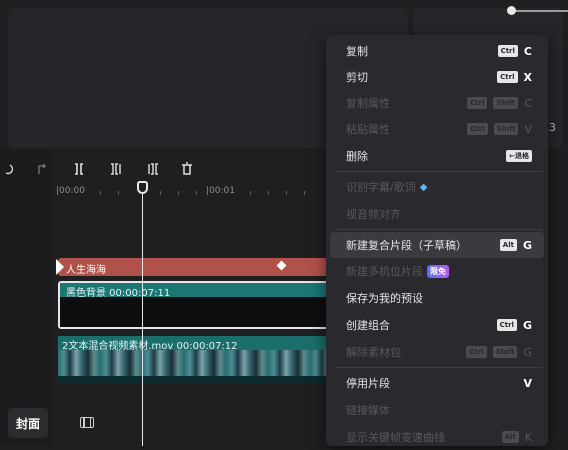 The width and height of the screenshot is (568, 450). What do you see at coordinates (437, 129) in the screenshot?
I see `menu-item-paste-attributes: 粘贴属性 Ctrl Shift V` at bounding box center [437, 129].